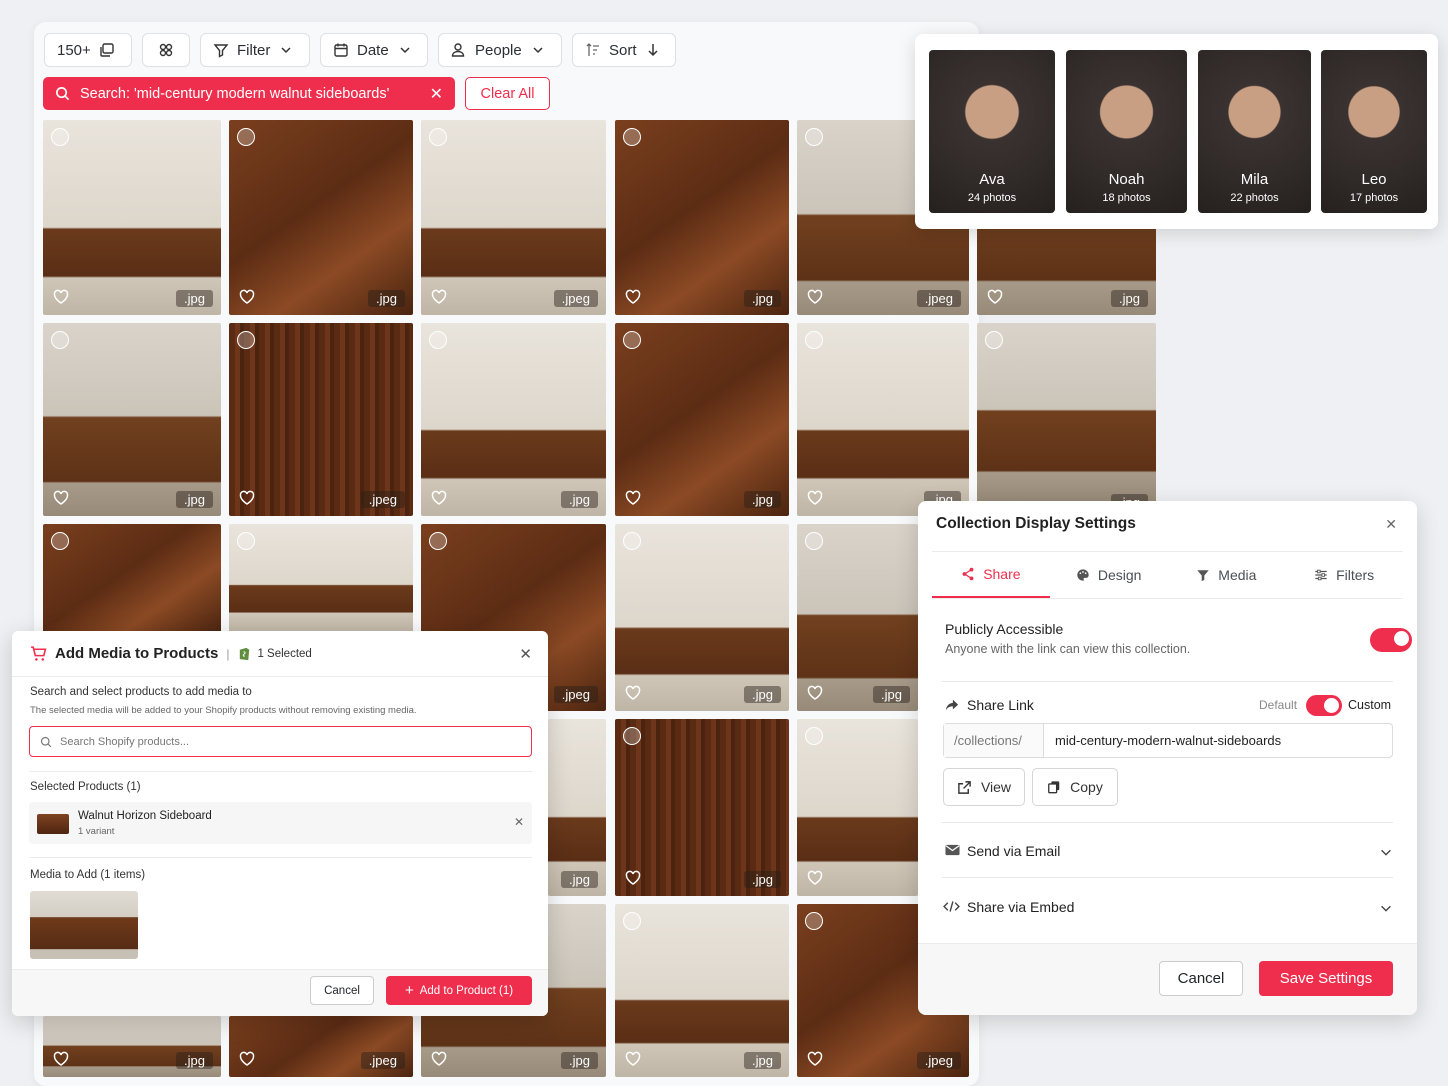 The width and height of the screenshot is (1448, 1086). I want to click on person-card-leo: Leo 17 photos, so click(1374, 131).